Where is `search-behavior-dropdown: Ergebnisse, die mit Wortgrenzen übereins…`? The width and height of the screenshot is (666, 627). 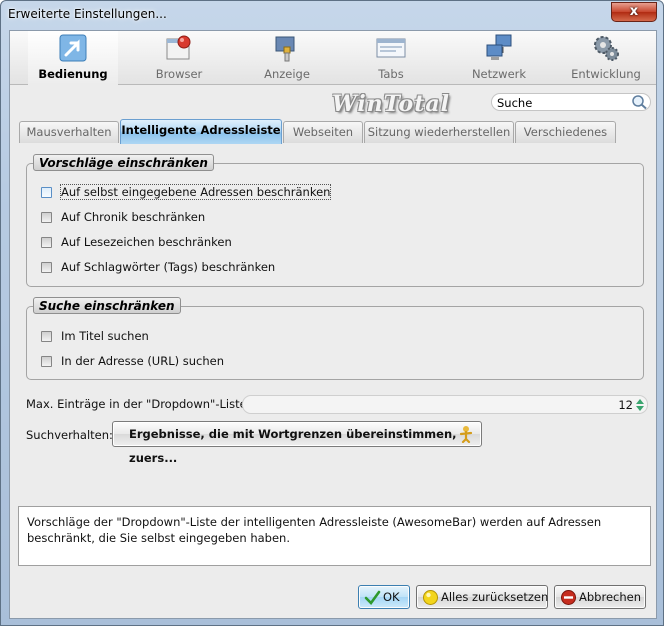 search-behavior-dropdown: Ergebnisse, die mit Wortgrenzen übereins… is located at coordinates (297, 443).